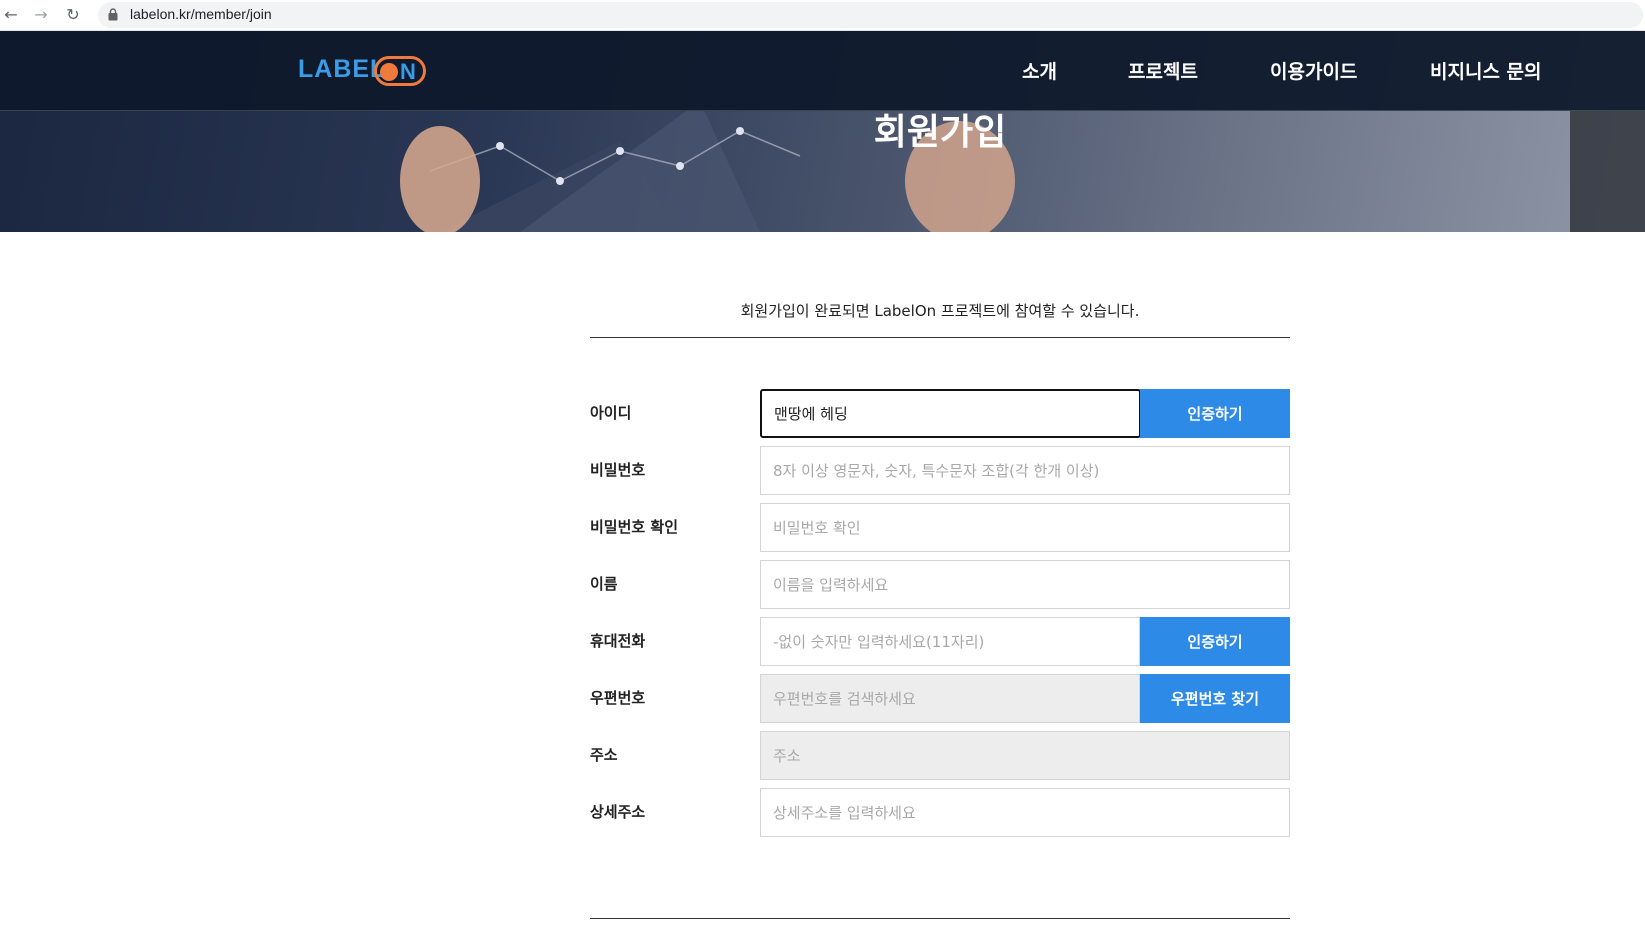 This screenshot has width=1645, height=930. Describe the element at coordinates (389, 72) in the screenshot. I see `logo-o-dot` at that location.